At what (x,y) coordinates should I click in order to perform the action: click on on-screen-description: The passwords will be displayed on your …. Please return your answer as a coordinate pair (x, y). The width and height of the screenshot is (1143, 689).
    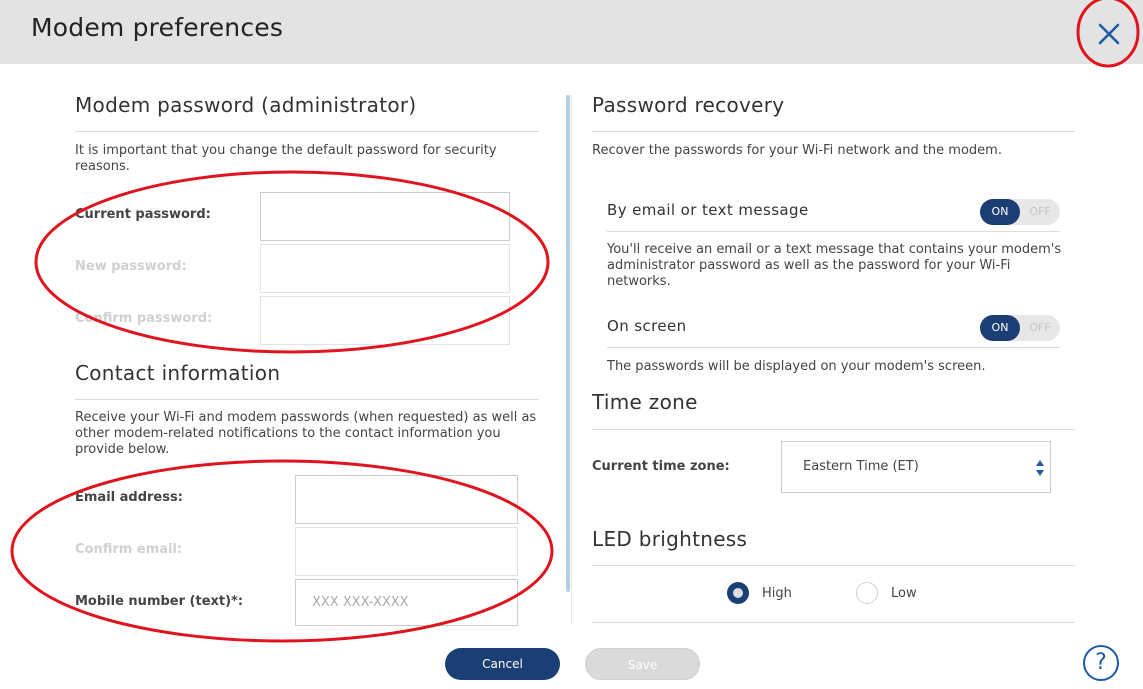
    Looking at the image, I should click on (796, 366).